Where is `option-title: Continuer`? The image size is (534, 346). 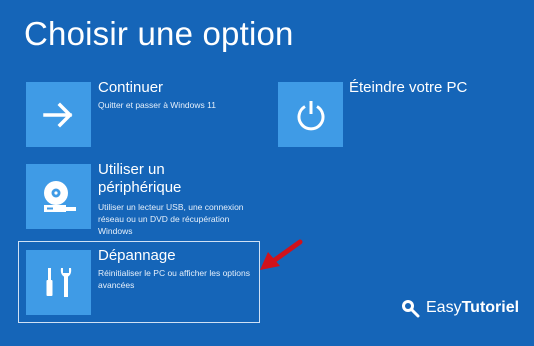 option-title: Continuer is located at coordinates (131, 87).